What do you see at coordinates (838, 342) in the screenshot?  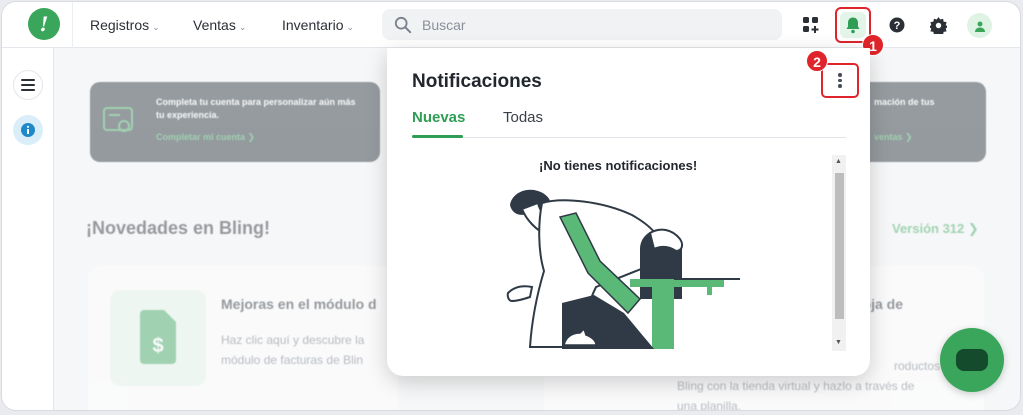 I see `scroll-down-arrow: ▼` at bounding box center [838, 342].